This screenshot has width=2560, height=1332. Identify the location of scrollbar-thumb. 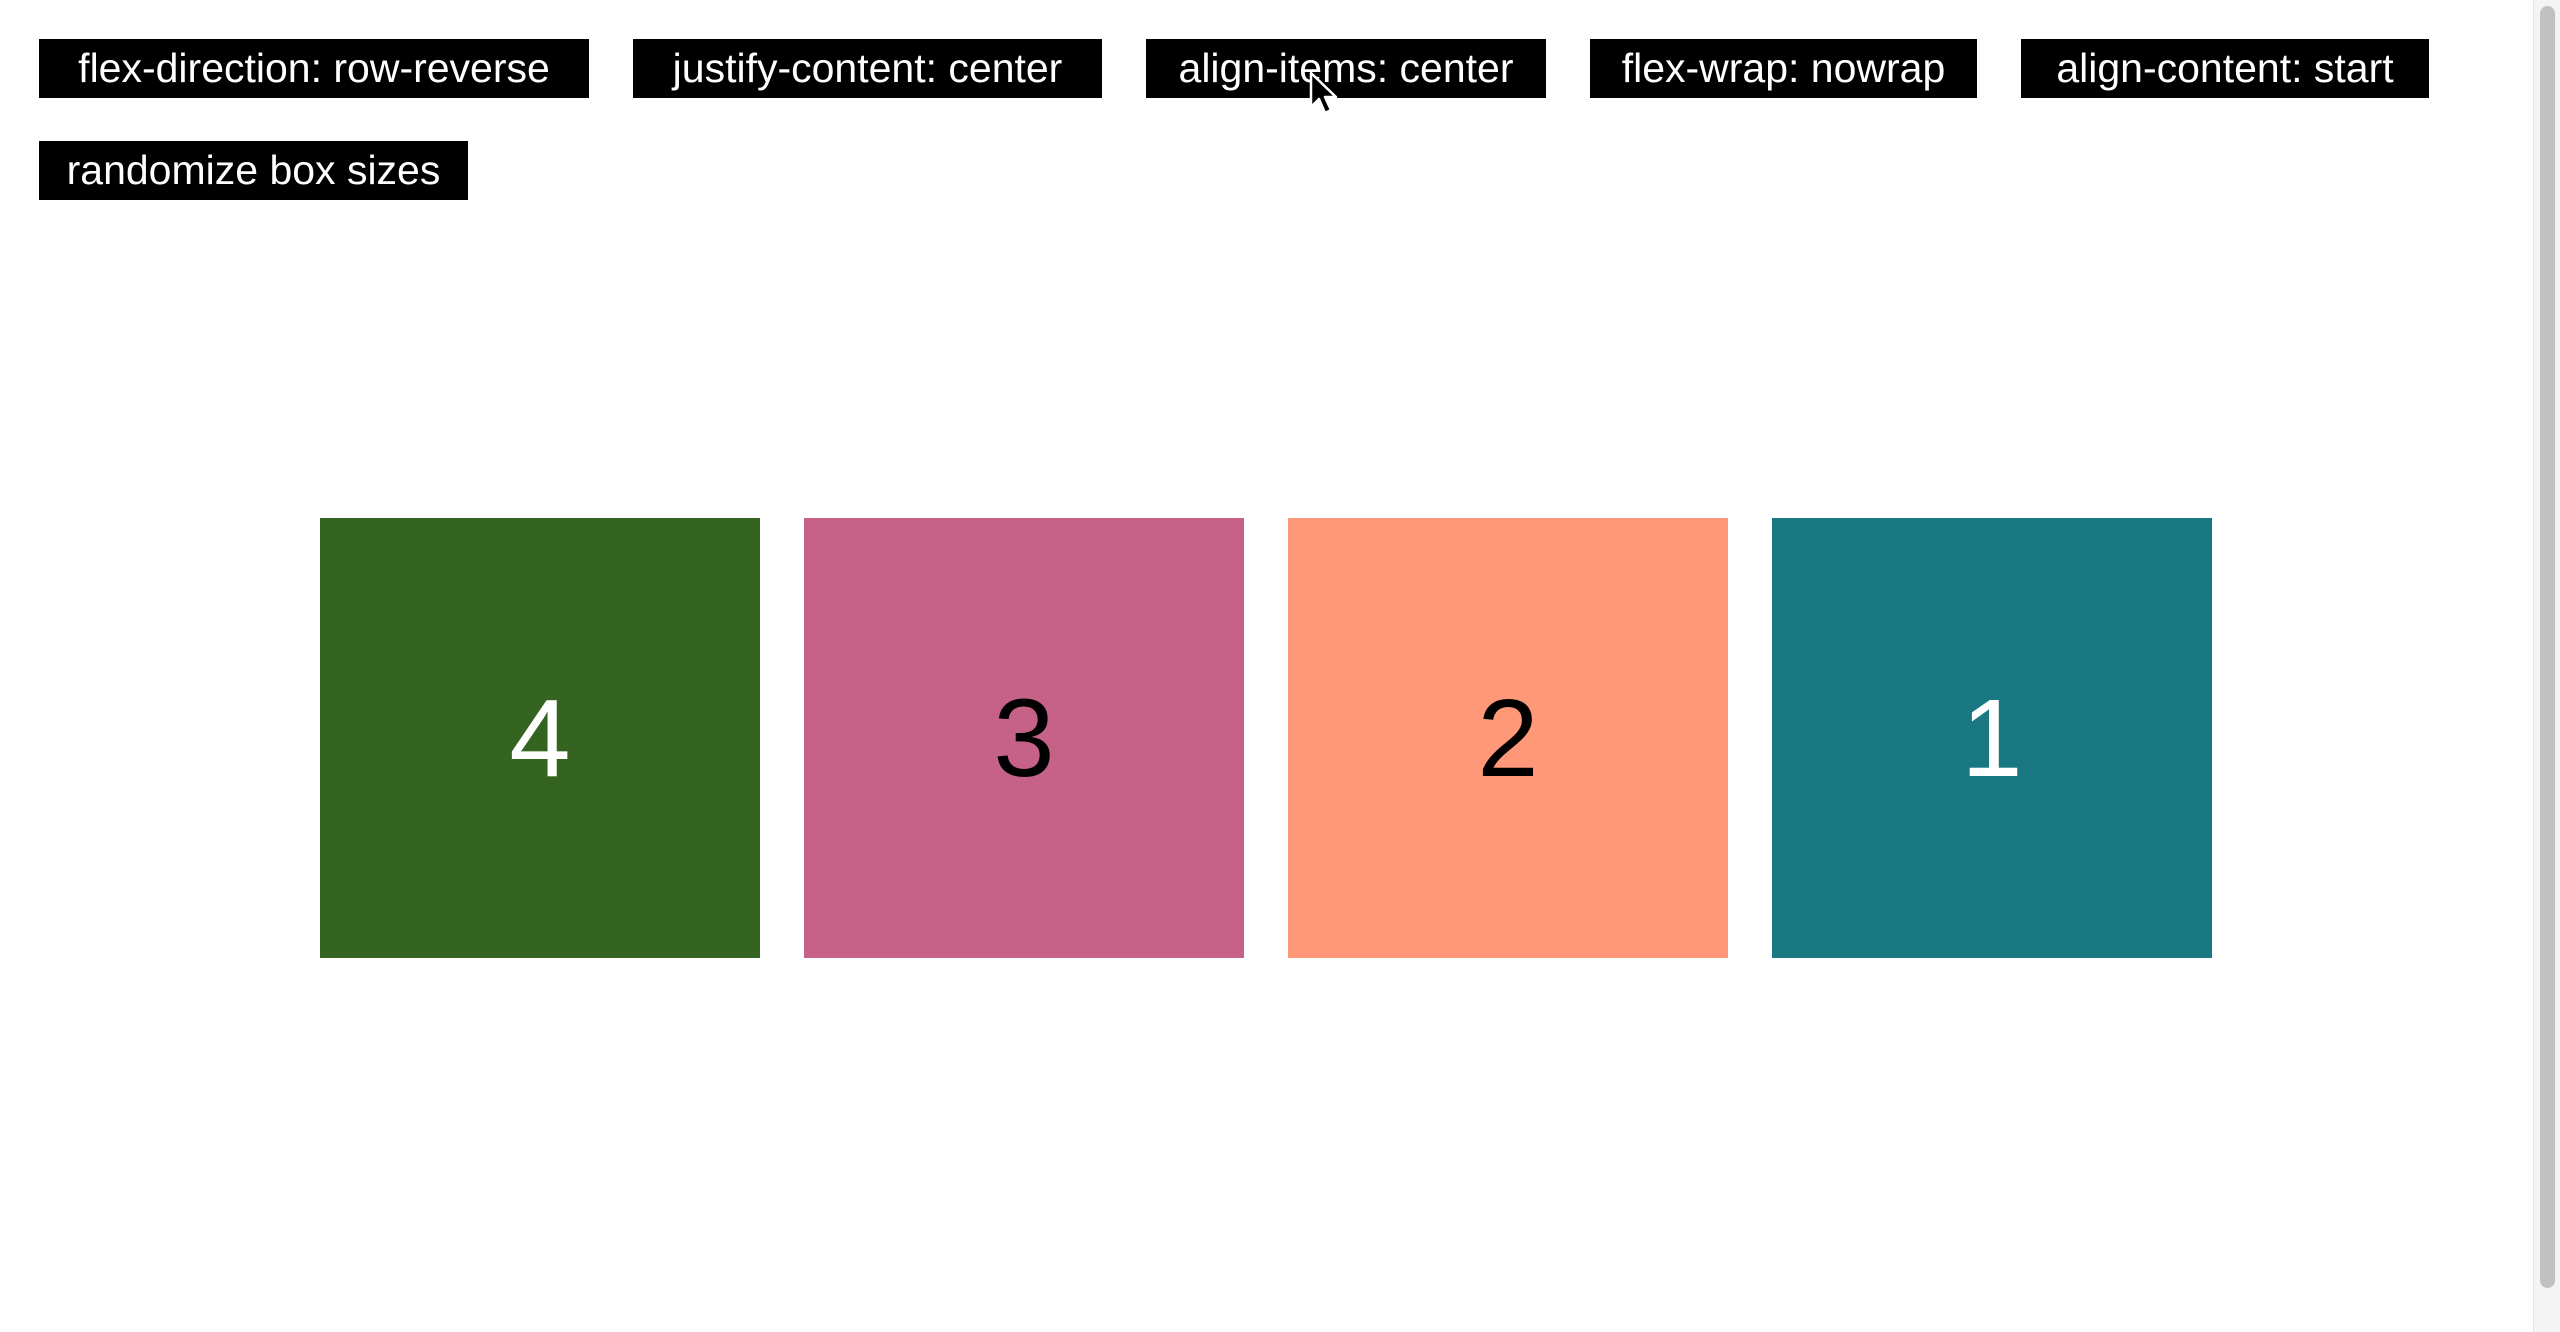
(2547, 647).